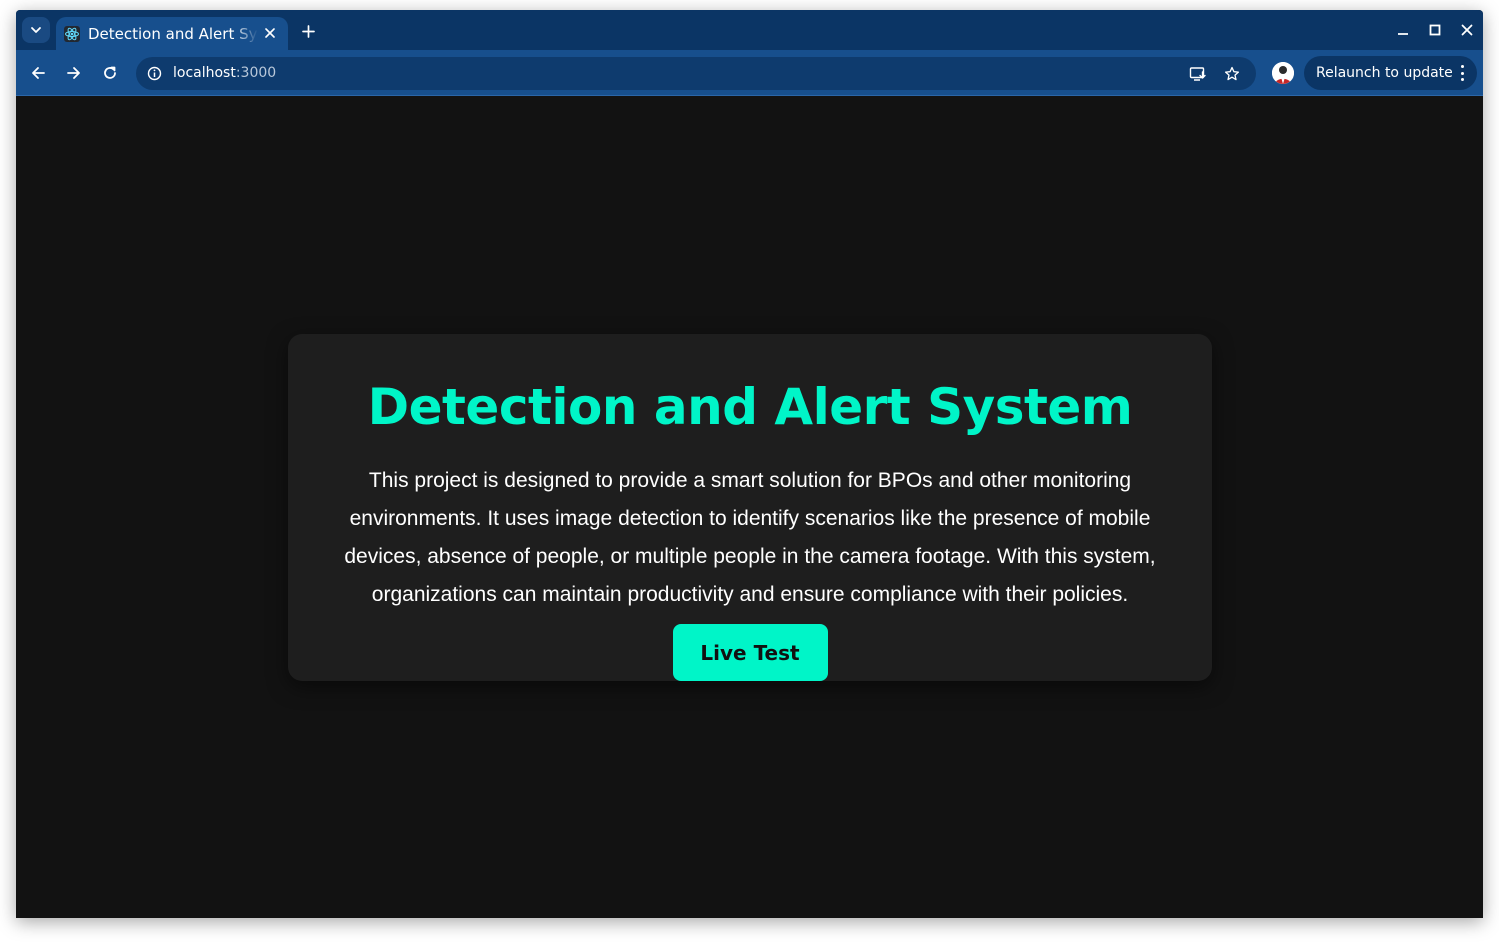 Image resolution: width=1499 pixels, height=950 pixels. I want to click on minimize-icon, so click(1403, 34).